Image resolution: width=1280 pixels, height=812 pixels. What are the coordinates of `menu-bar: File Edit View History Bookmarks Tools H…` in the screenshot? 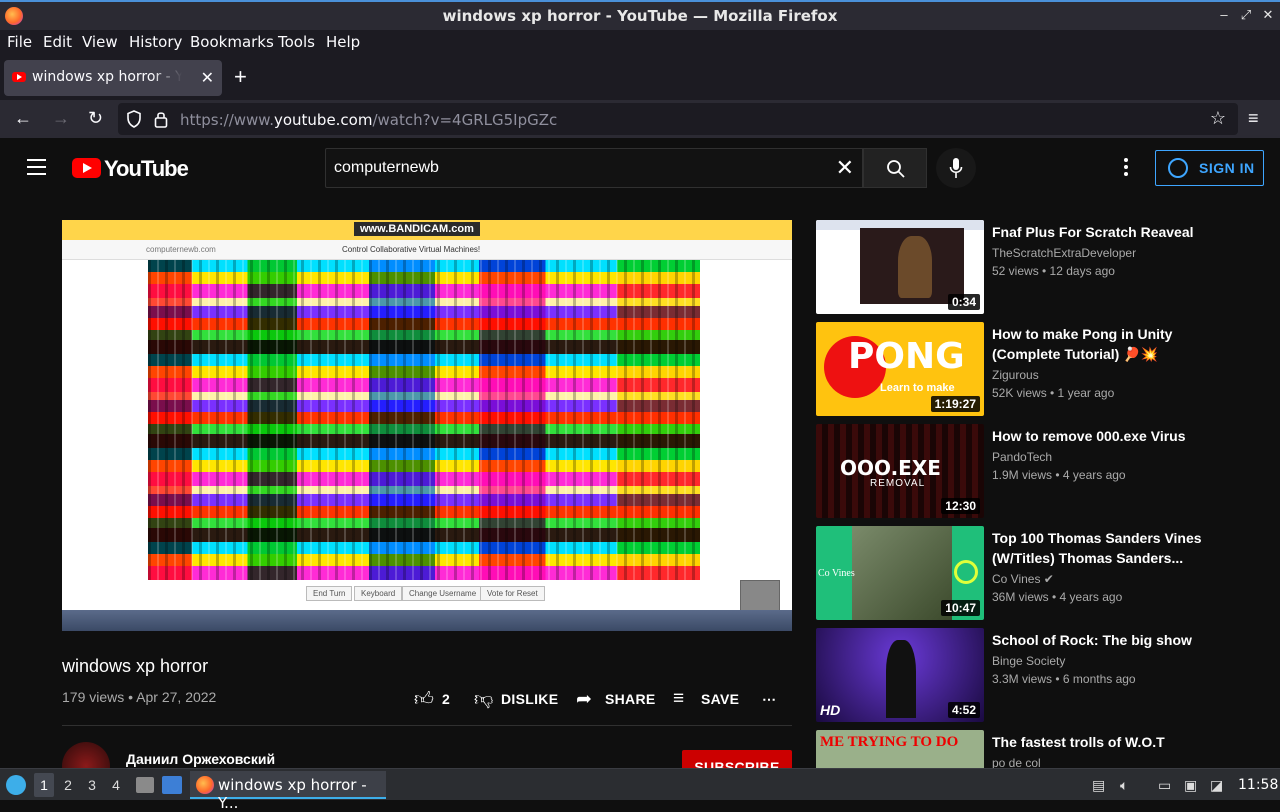 It's located at (640, 43).